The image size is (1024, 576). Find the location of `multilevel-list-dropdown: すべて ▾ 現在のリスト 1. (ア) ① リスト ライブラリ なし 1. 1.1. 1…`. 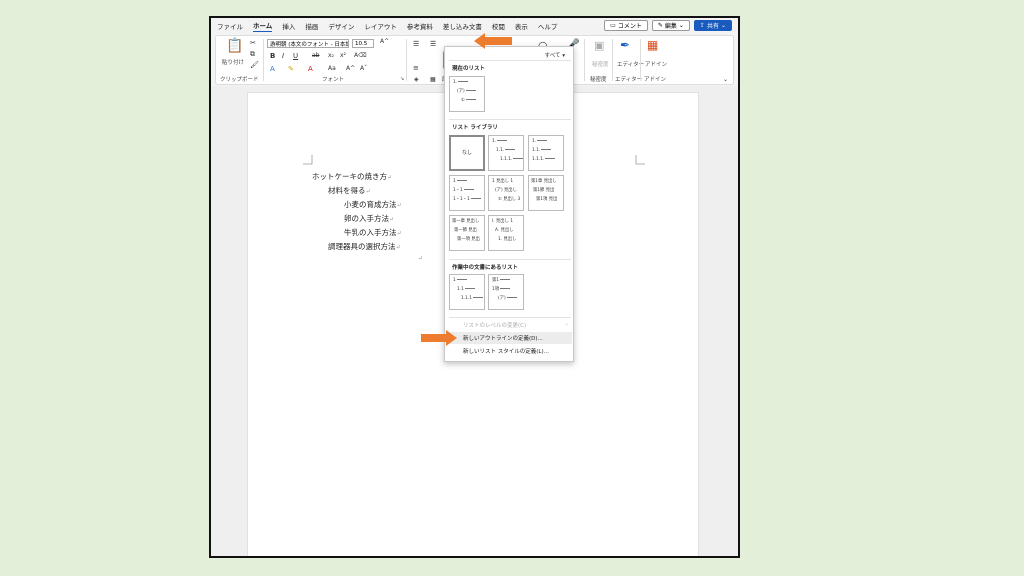

multilevel-list-dropdown: すべて ▾ 現在のリスト 1. (ア) ① リスト ライブラリ なし 1. 1.1. 1… is located at coordinates (509, 204).